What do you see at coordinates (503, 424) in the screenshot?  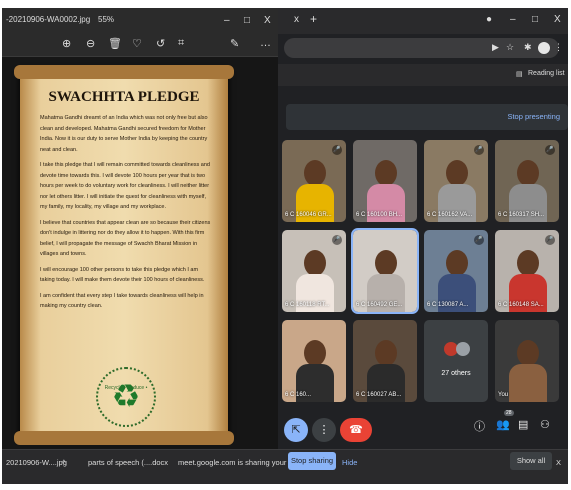 I see `people-icon: 👥` at bounding box center [503, 424].